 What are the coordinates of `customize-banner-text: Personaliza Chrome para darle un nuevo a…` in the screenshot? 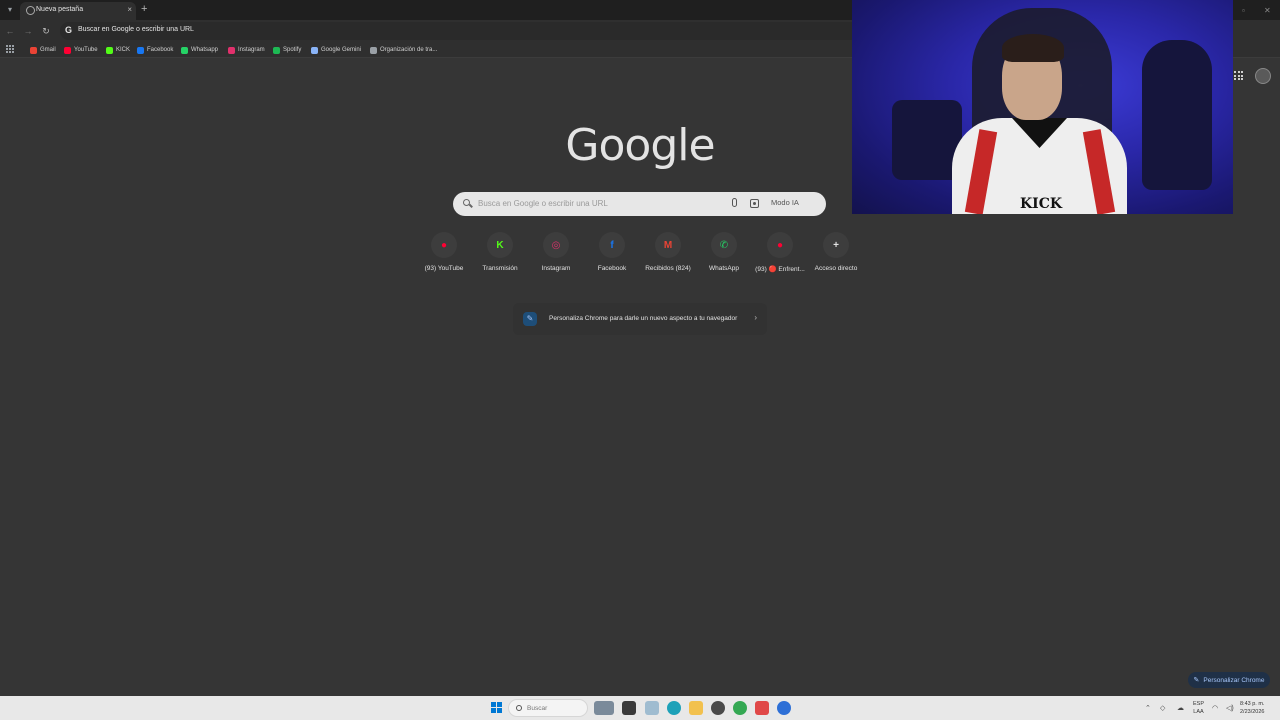 It's located at (643, 318).